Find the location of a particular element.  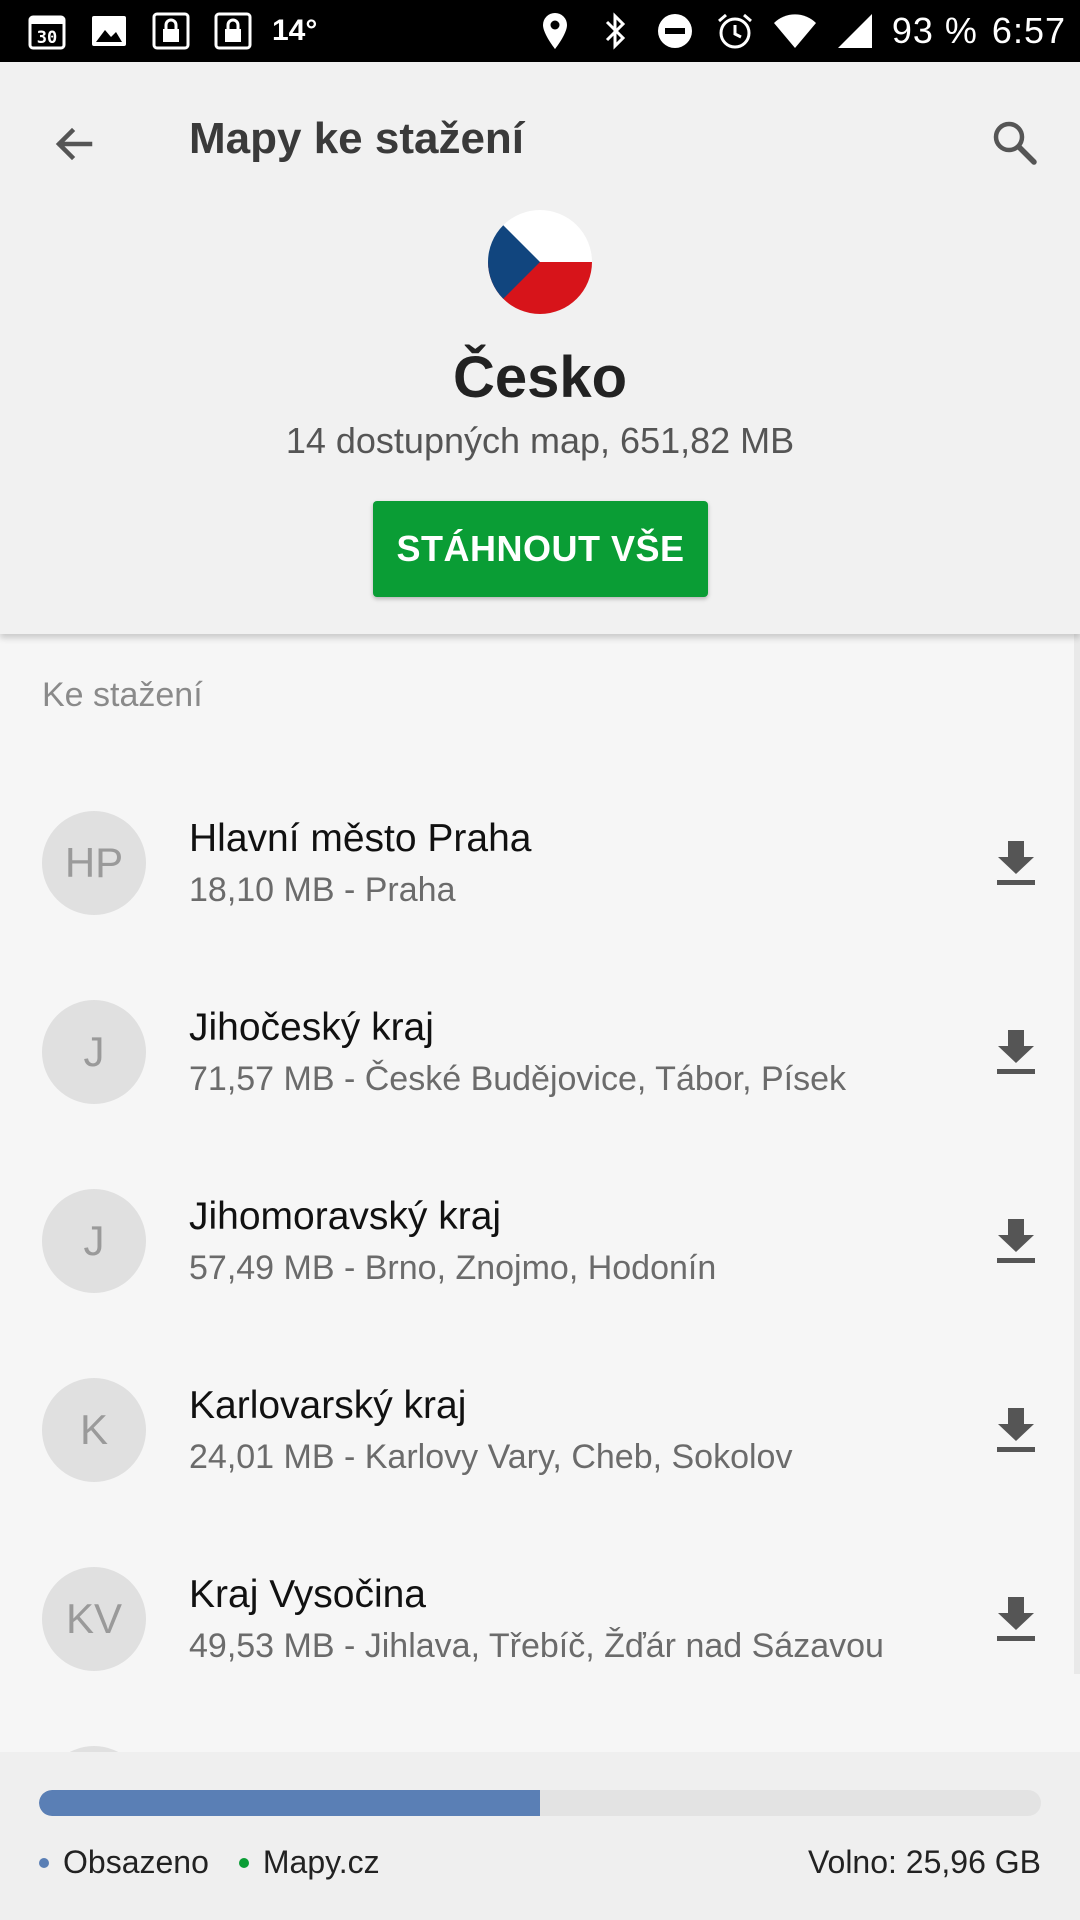

avatar: KV is located at coordinates (94, 1619).